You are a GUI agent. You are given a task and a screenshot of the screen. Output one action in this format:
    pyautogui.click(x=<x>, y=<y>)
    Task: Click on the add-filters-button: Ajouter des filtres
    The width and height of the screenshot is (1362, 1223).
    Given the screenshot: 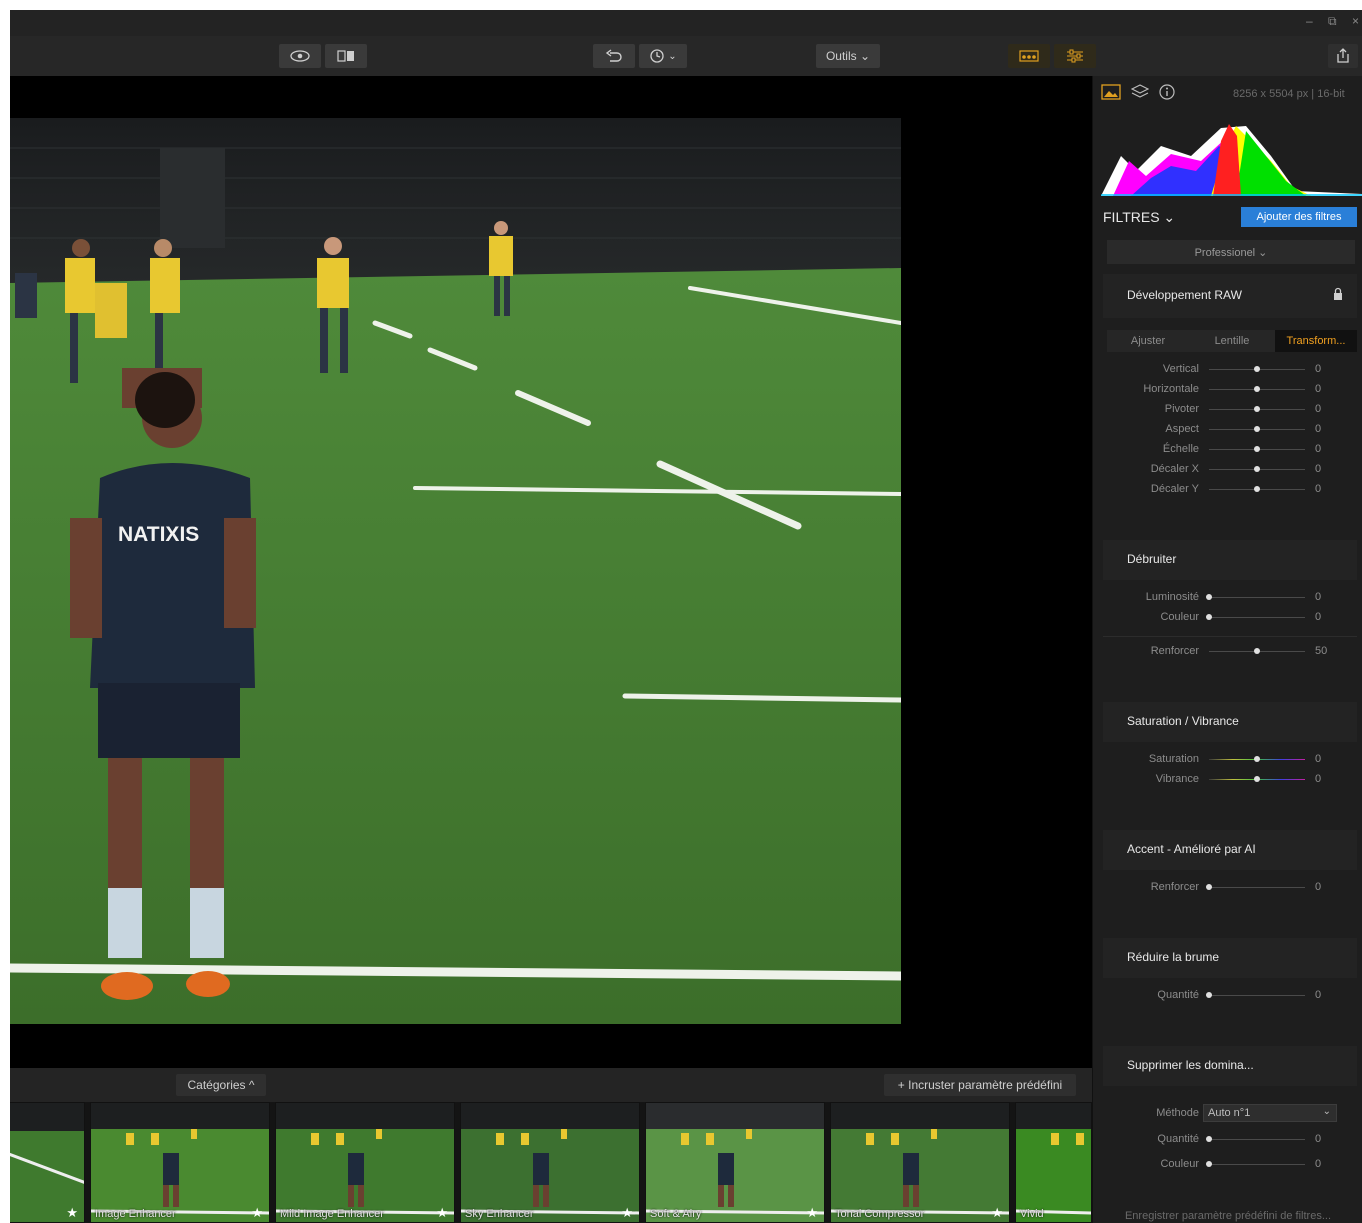 What is the action you would take?
    pyautogui.click(x=1299, y=217)
    